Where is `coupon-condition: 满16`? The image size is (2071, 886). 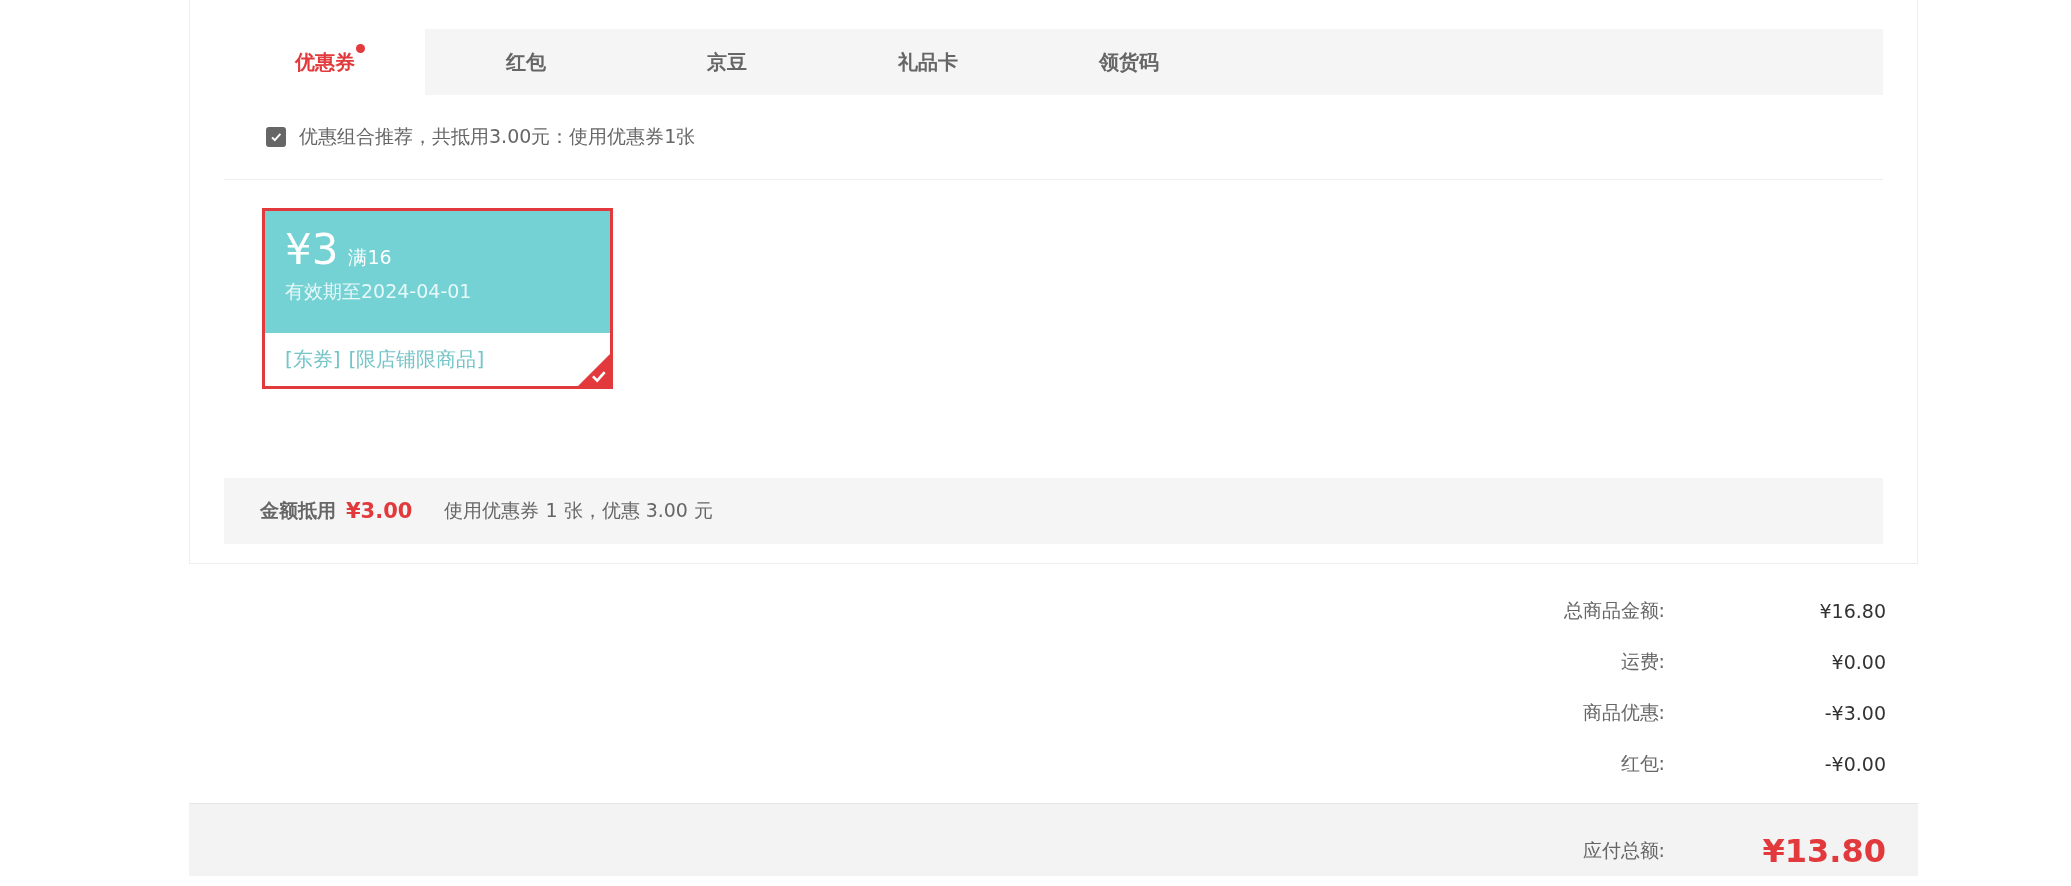
coupon-condition: 满16 is located at coordinates (370, 257).